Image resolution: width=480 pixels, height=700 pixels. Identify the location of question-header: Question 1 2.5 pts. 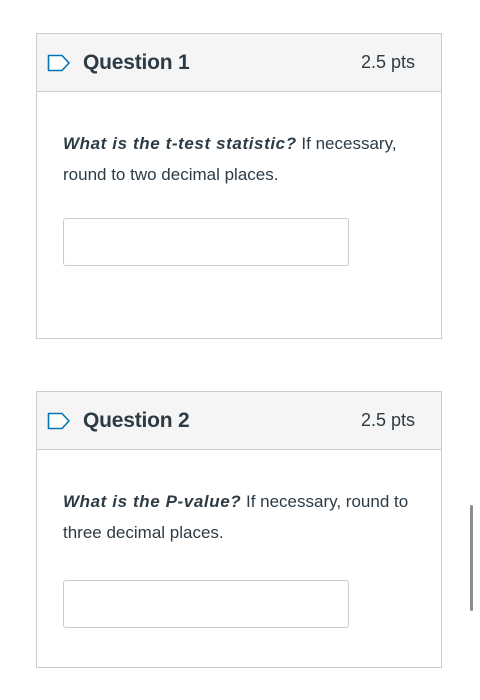
(239, 63).